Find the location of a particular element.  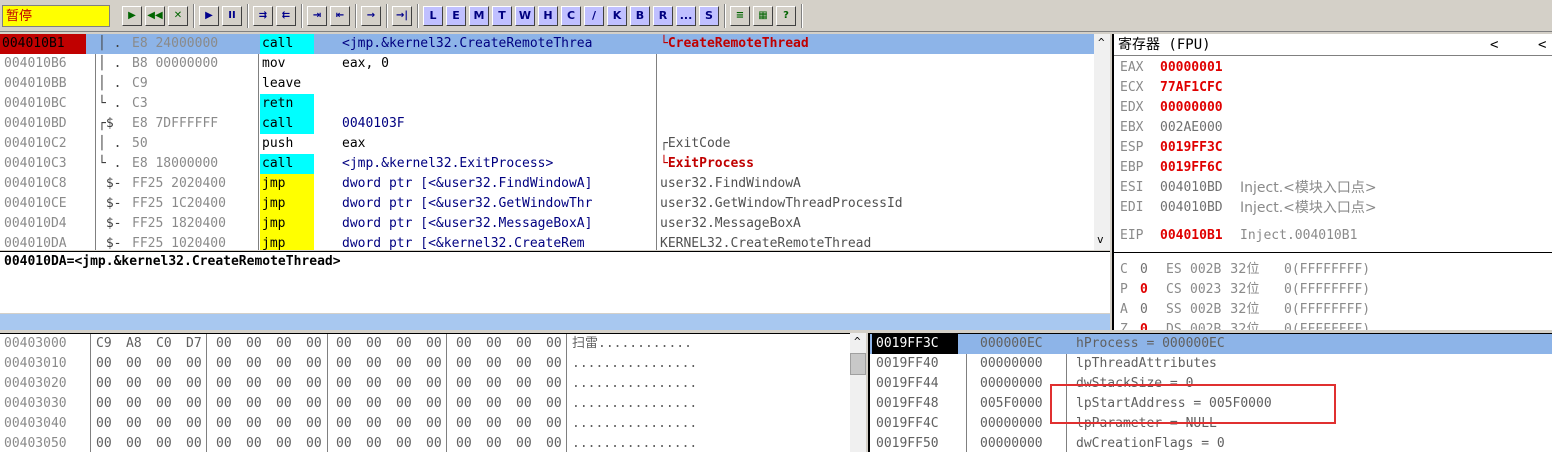

toolbar-button: S is located at coordinates (709, 16).